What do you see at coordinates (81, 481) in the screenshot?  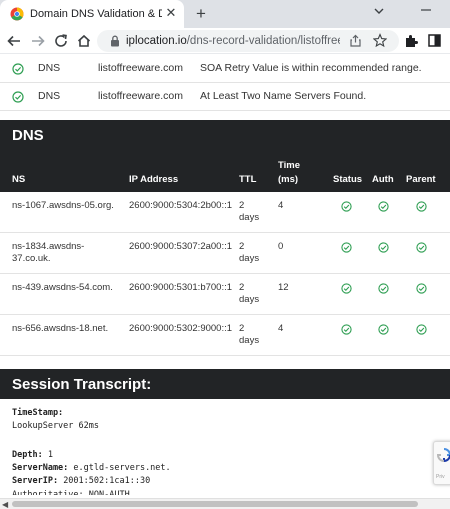 I see `transcript-line: ServerIP: 2001:502:1ca1::30` at bounding box center [81, 481].